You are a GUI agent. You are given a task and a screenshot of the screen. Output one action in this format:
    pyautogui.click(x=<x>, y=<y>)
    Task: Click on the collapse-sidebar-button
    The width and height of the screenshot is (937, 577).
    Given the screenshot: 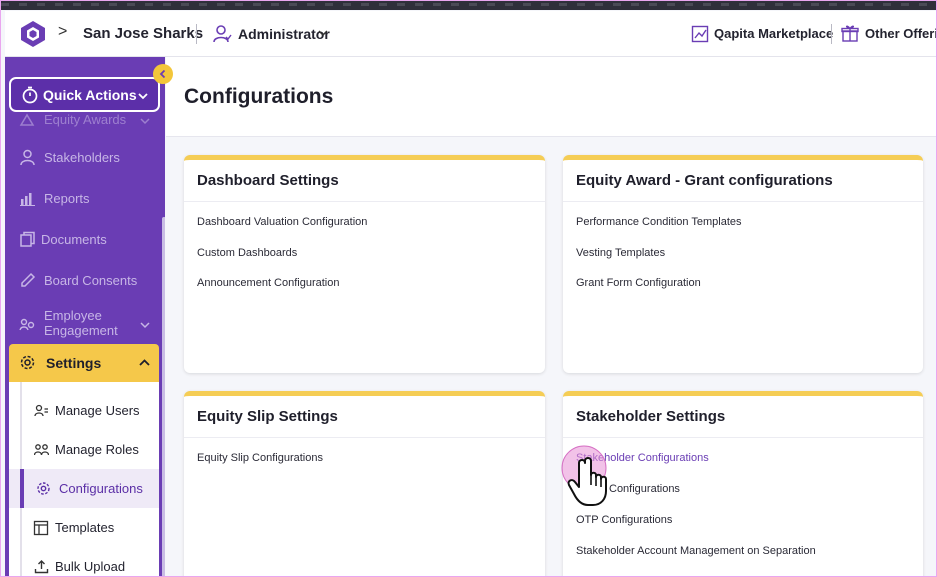 What is the action you would take?
    pyautogui.click(x=163, y=74)
    